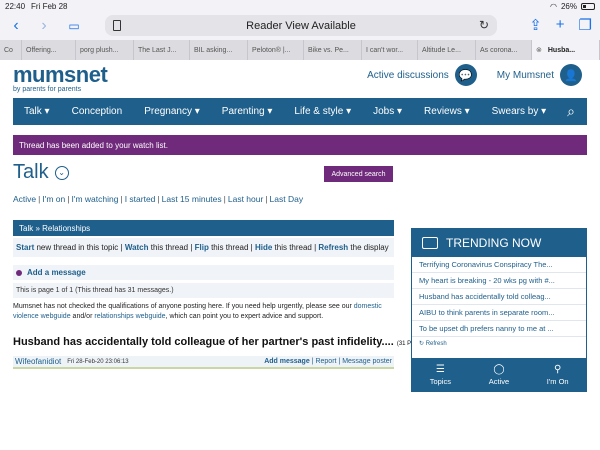 The image size is (600, 450). Describe the element at coordinates (49, 6) in the screenshot. I see `status-date: Fri Feb 28` at that location.